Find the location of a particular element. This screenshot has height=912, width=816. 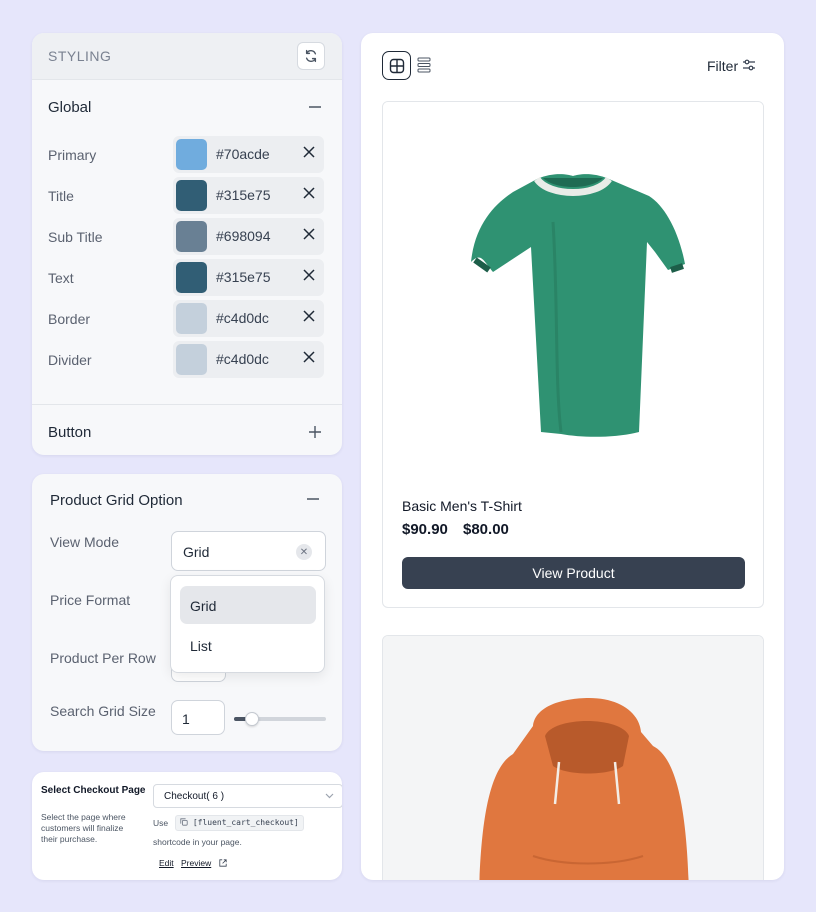

color-label: Title is located at coordinates (61, 196).